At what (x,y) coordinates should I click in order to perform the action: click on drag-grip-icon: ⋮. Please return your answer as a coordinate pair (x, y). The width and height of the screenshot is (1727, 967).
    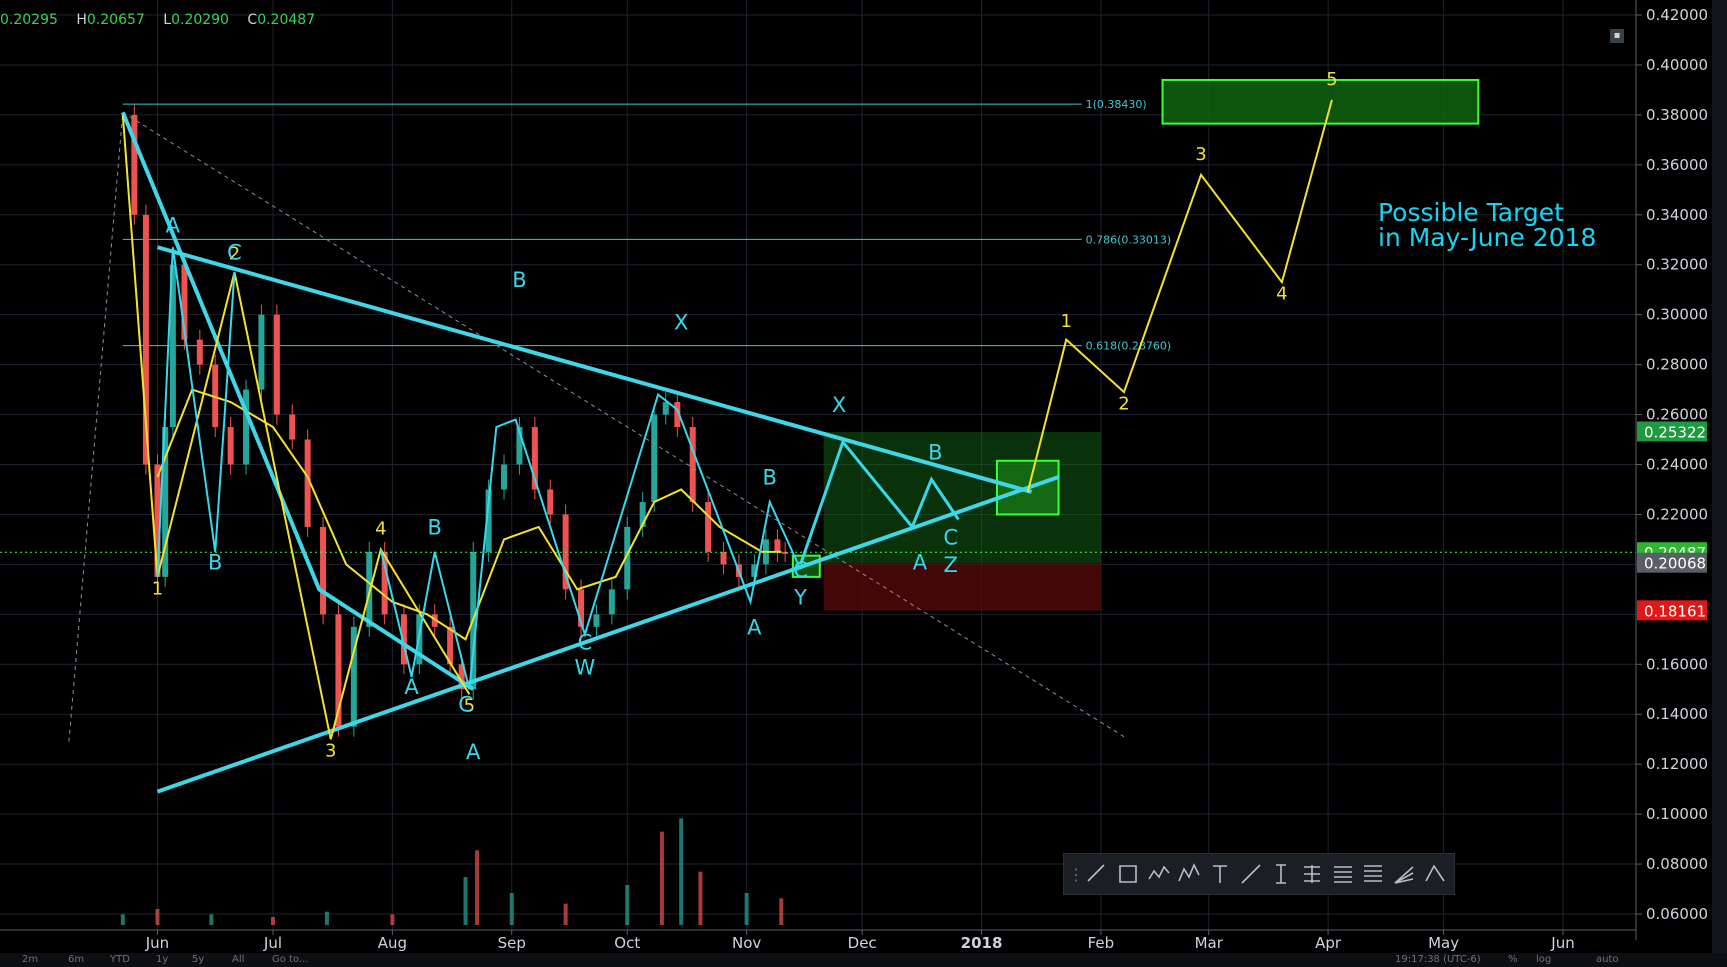
    Looking at the image, I should click on (1076, 874).